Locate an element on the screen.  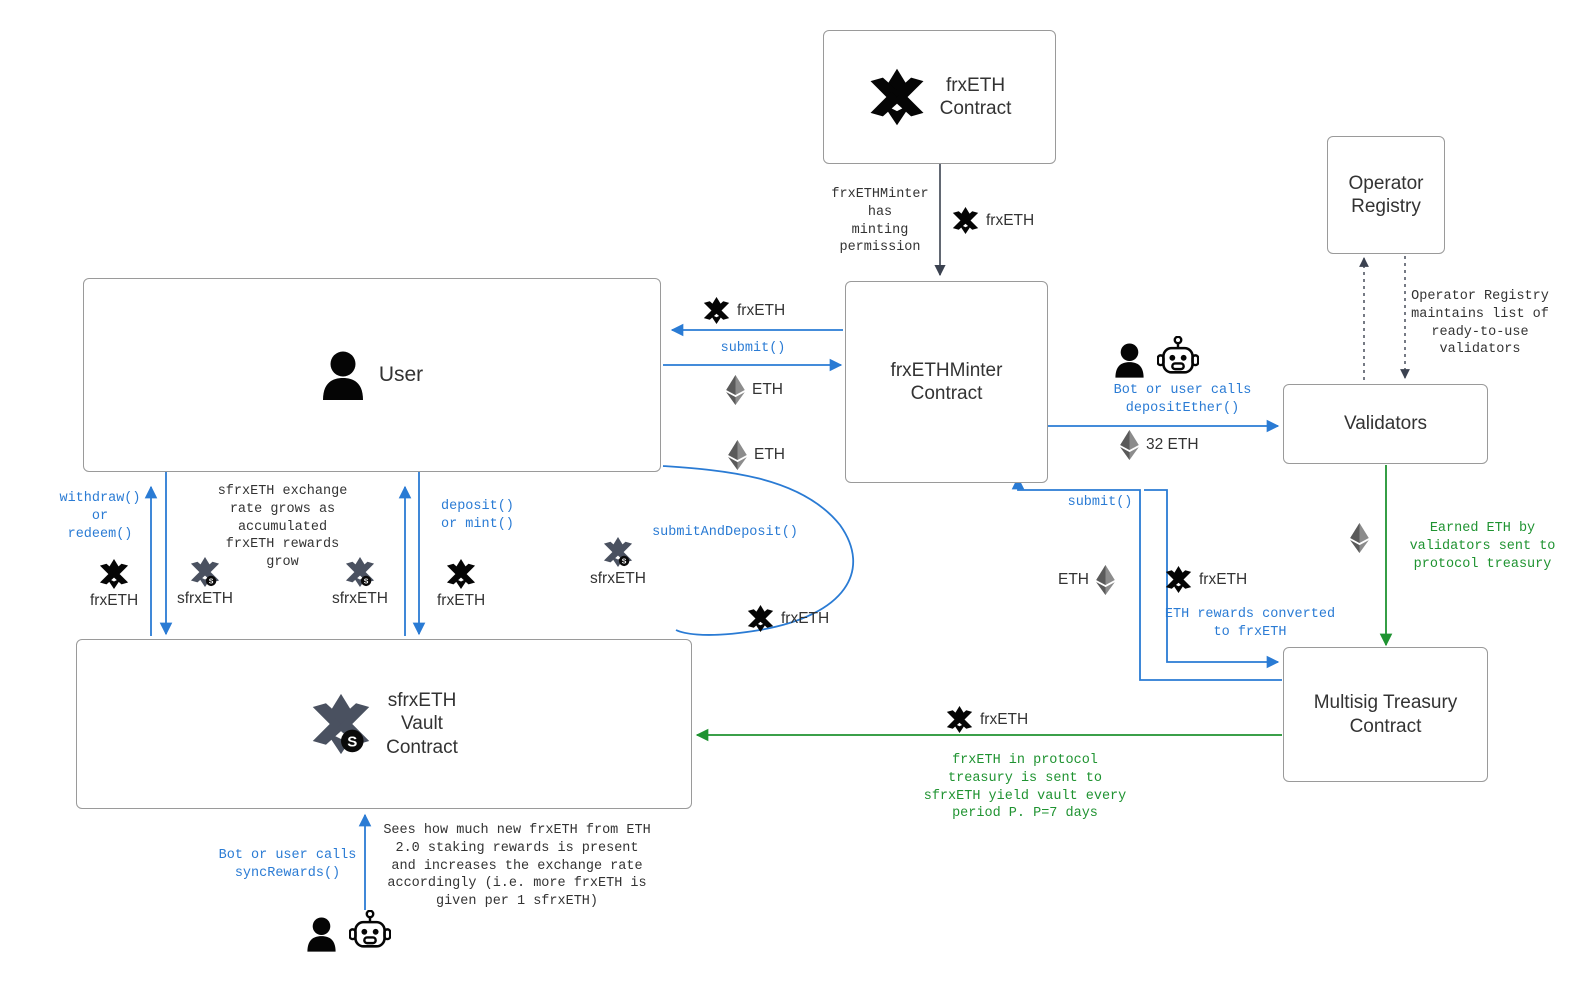
token-chip-eth-submit: ETH is located at coordinates (754, 390).